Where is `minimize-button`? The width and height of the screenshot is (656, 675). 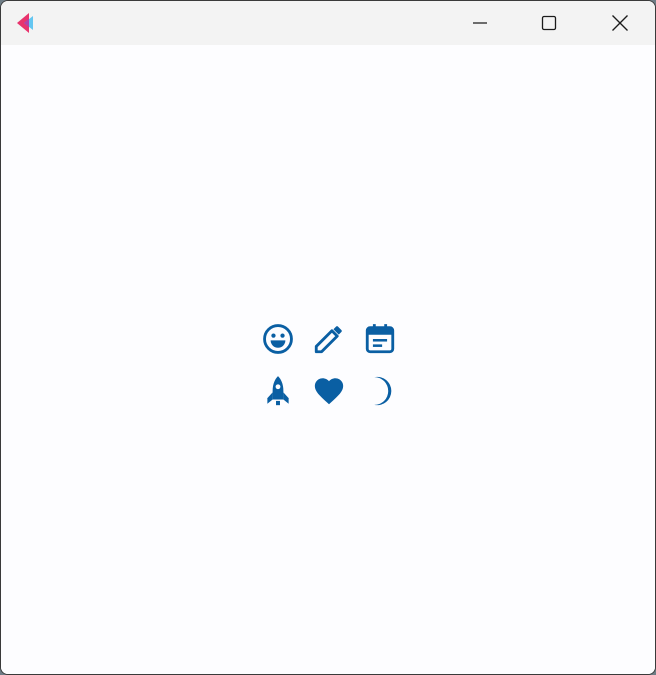
minimize-button is located at coordinates (480, 23).